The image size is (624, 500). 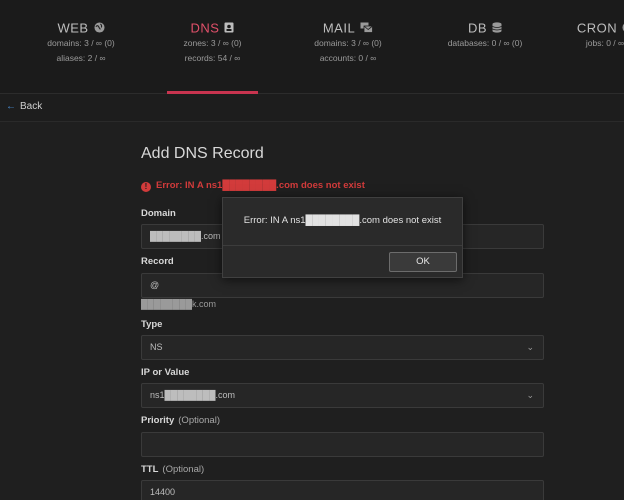 I want to click on type-label: Type, so click(x=152, y=324).